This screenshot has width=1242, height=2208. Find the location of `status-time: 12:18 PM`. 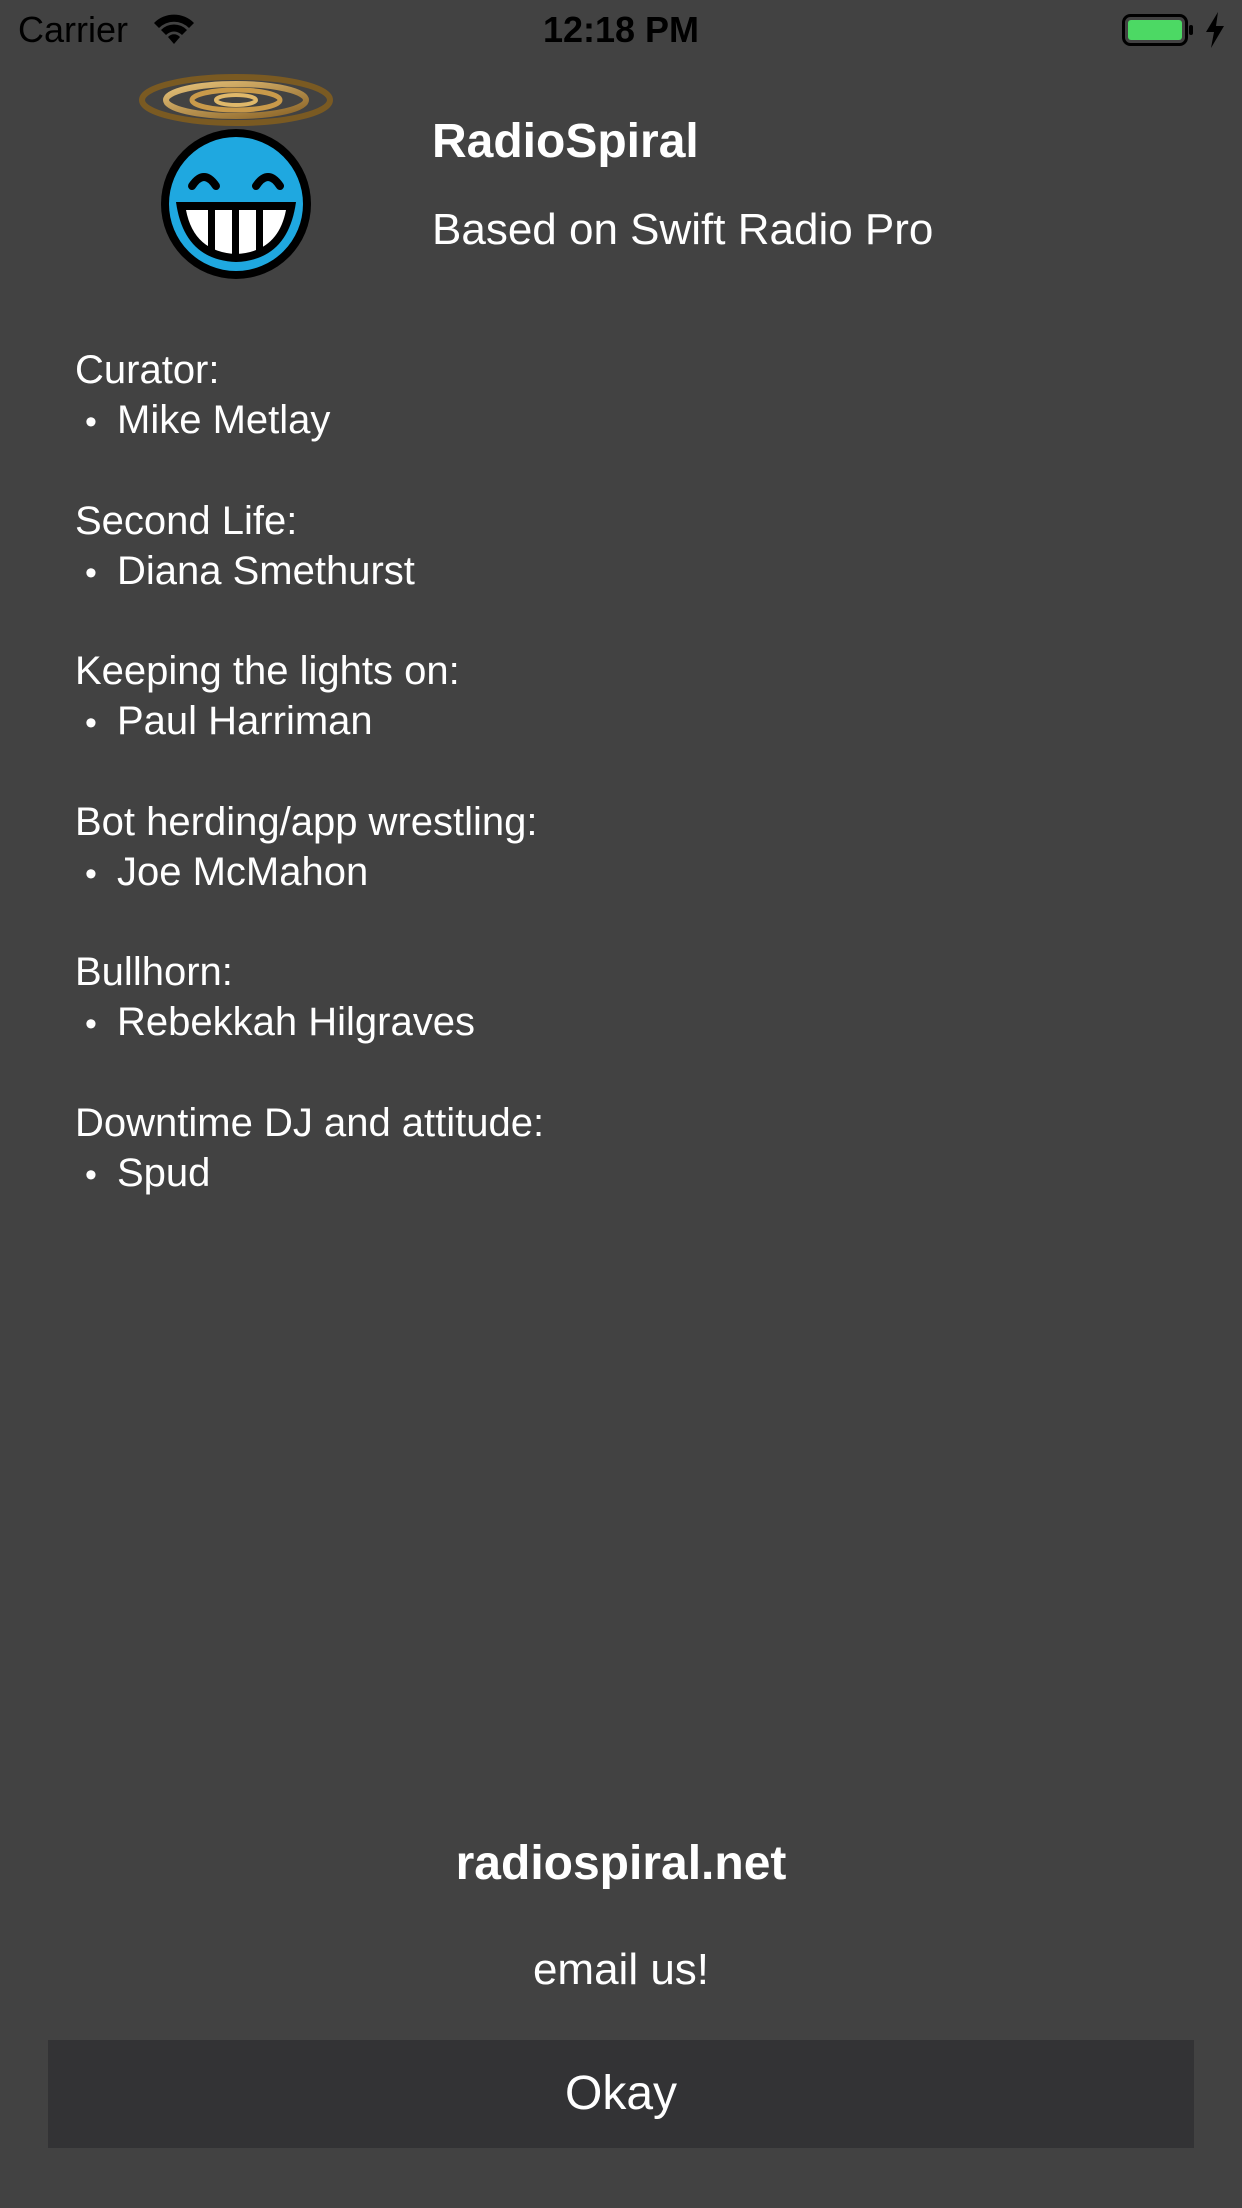

status-time: 12:18 PM is located at coordinates (621, 29).